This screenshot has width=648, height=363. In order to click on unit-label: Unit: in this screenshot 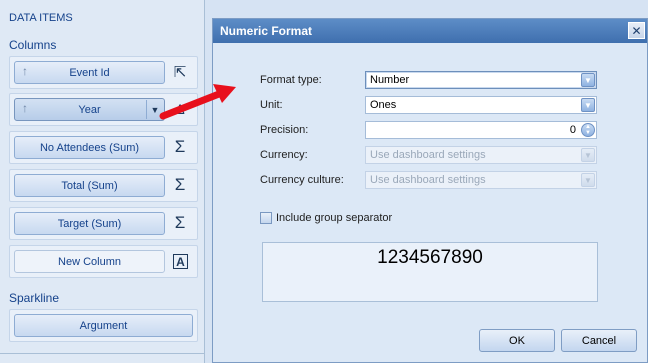, I will do `click(271, 105)`.